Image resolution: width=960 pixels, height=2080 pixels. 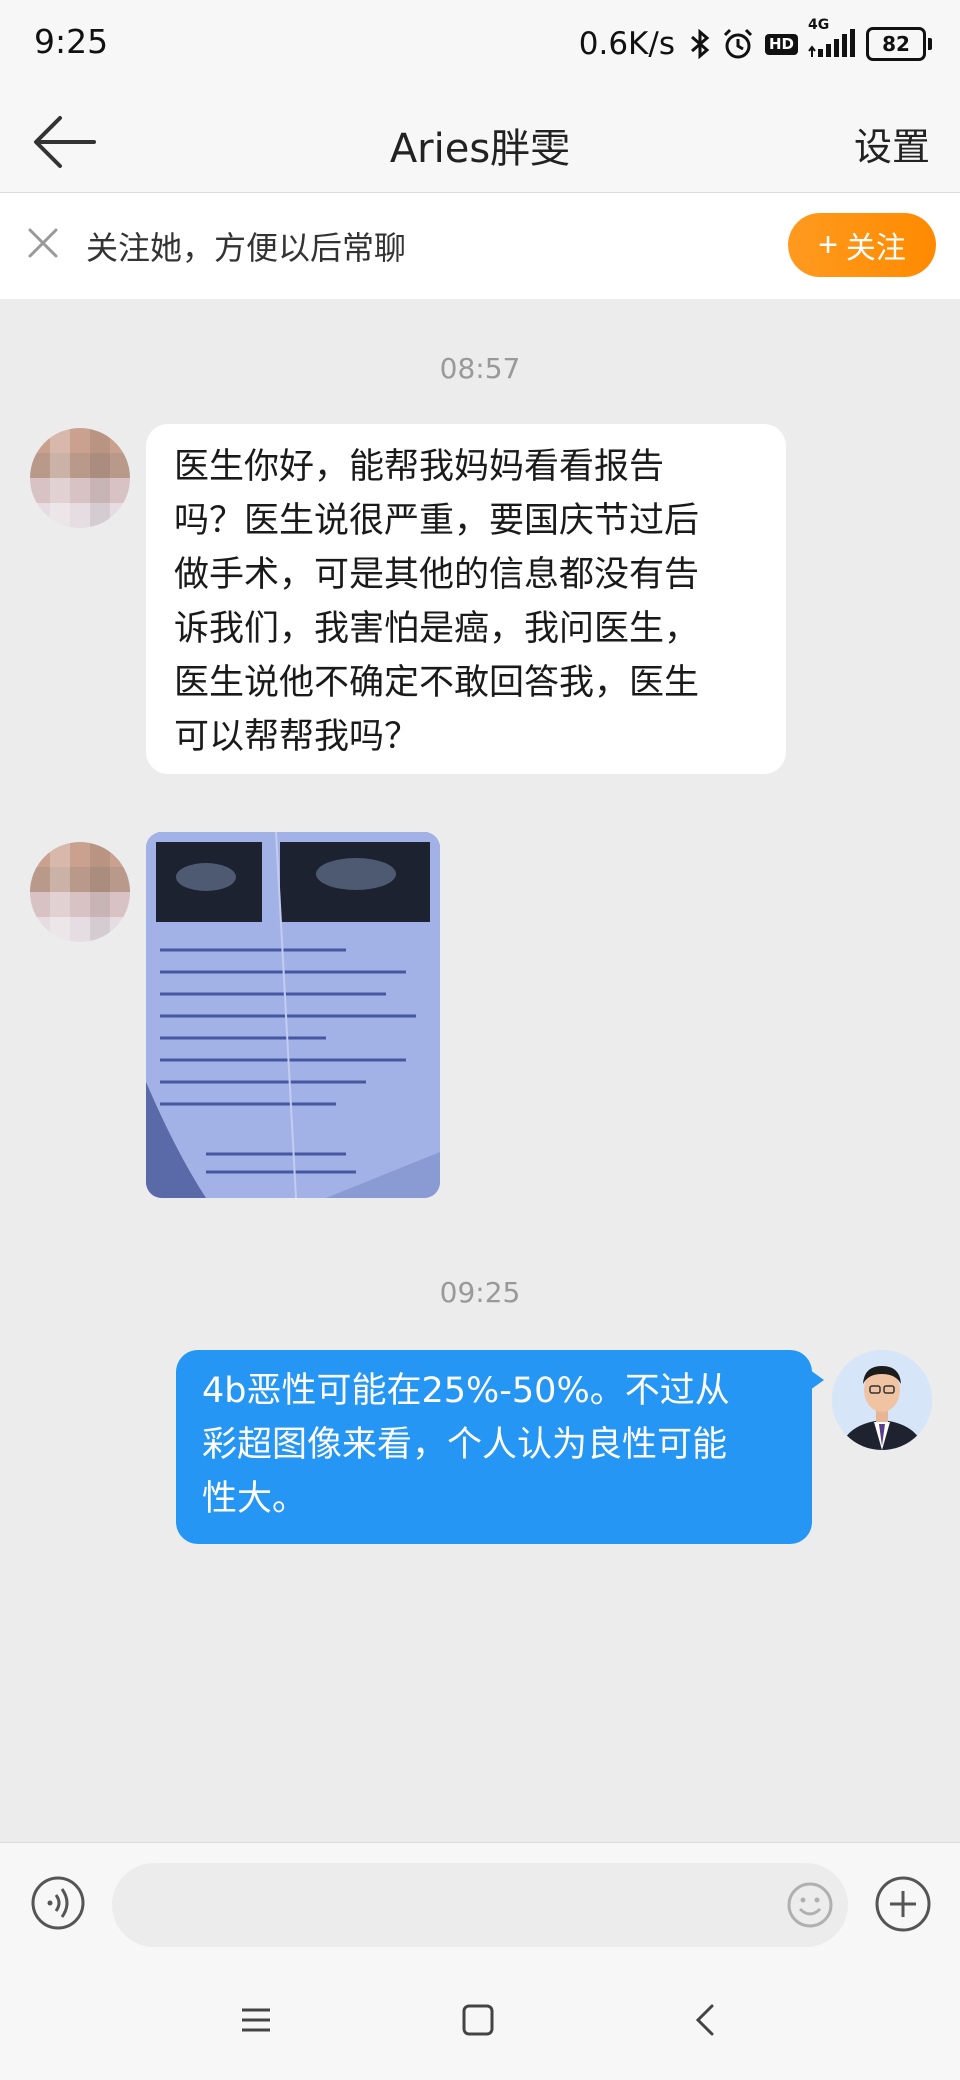 I want to click on status-icons: 0.6K/s HD 4G 82, so click(x=755, y=42).